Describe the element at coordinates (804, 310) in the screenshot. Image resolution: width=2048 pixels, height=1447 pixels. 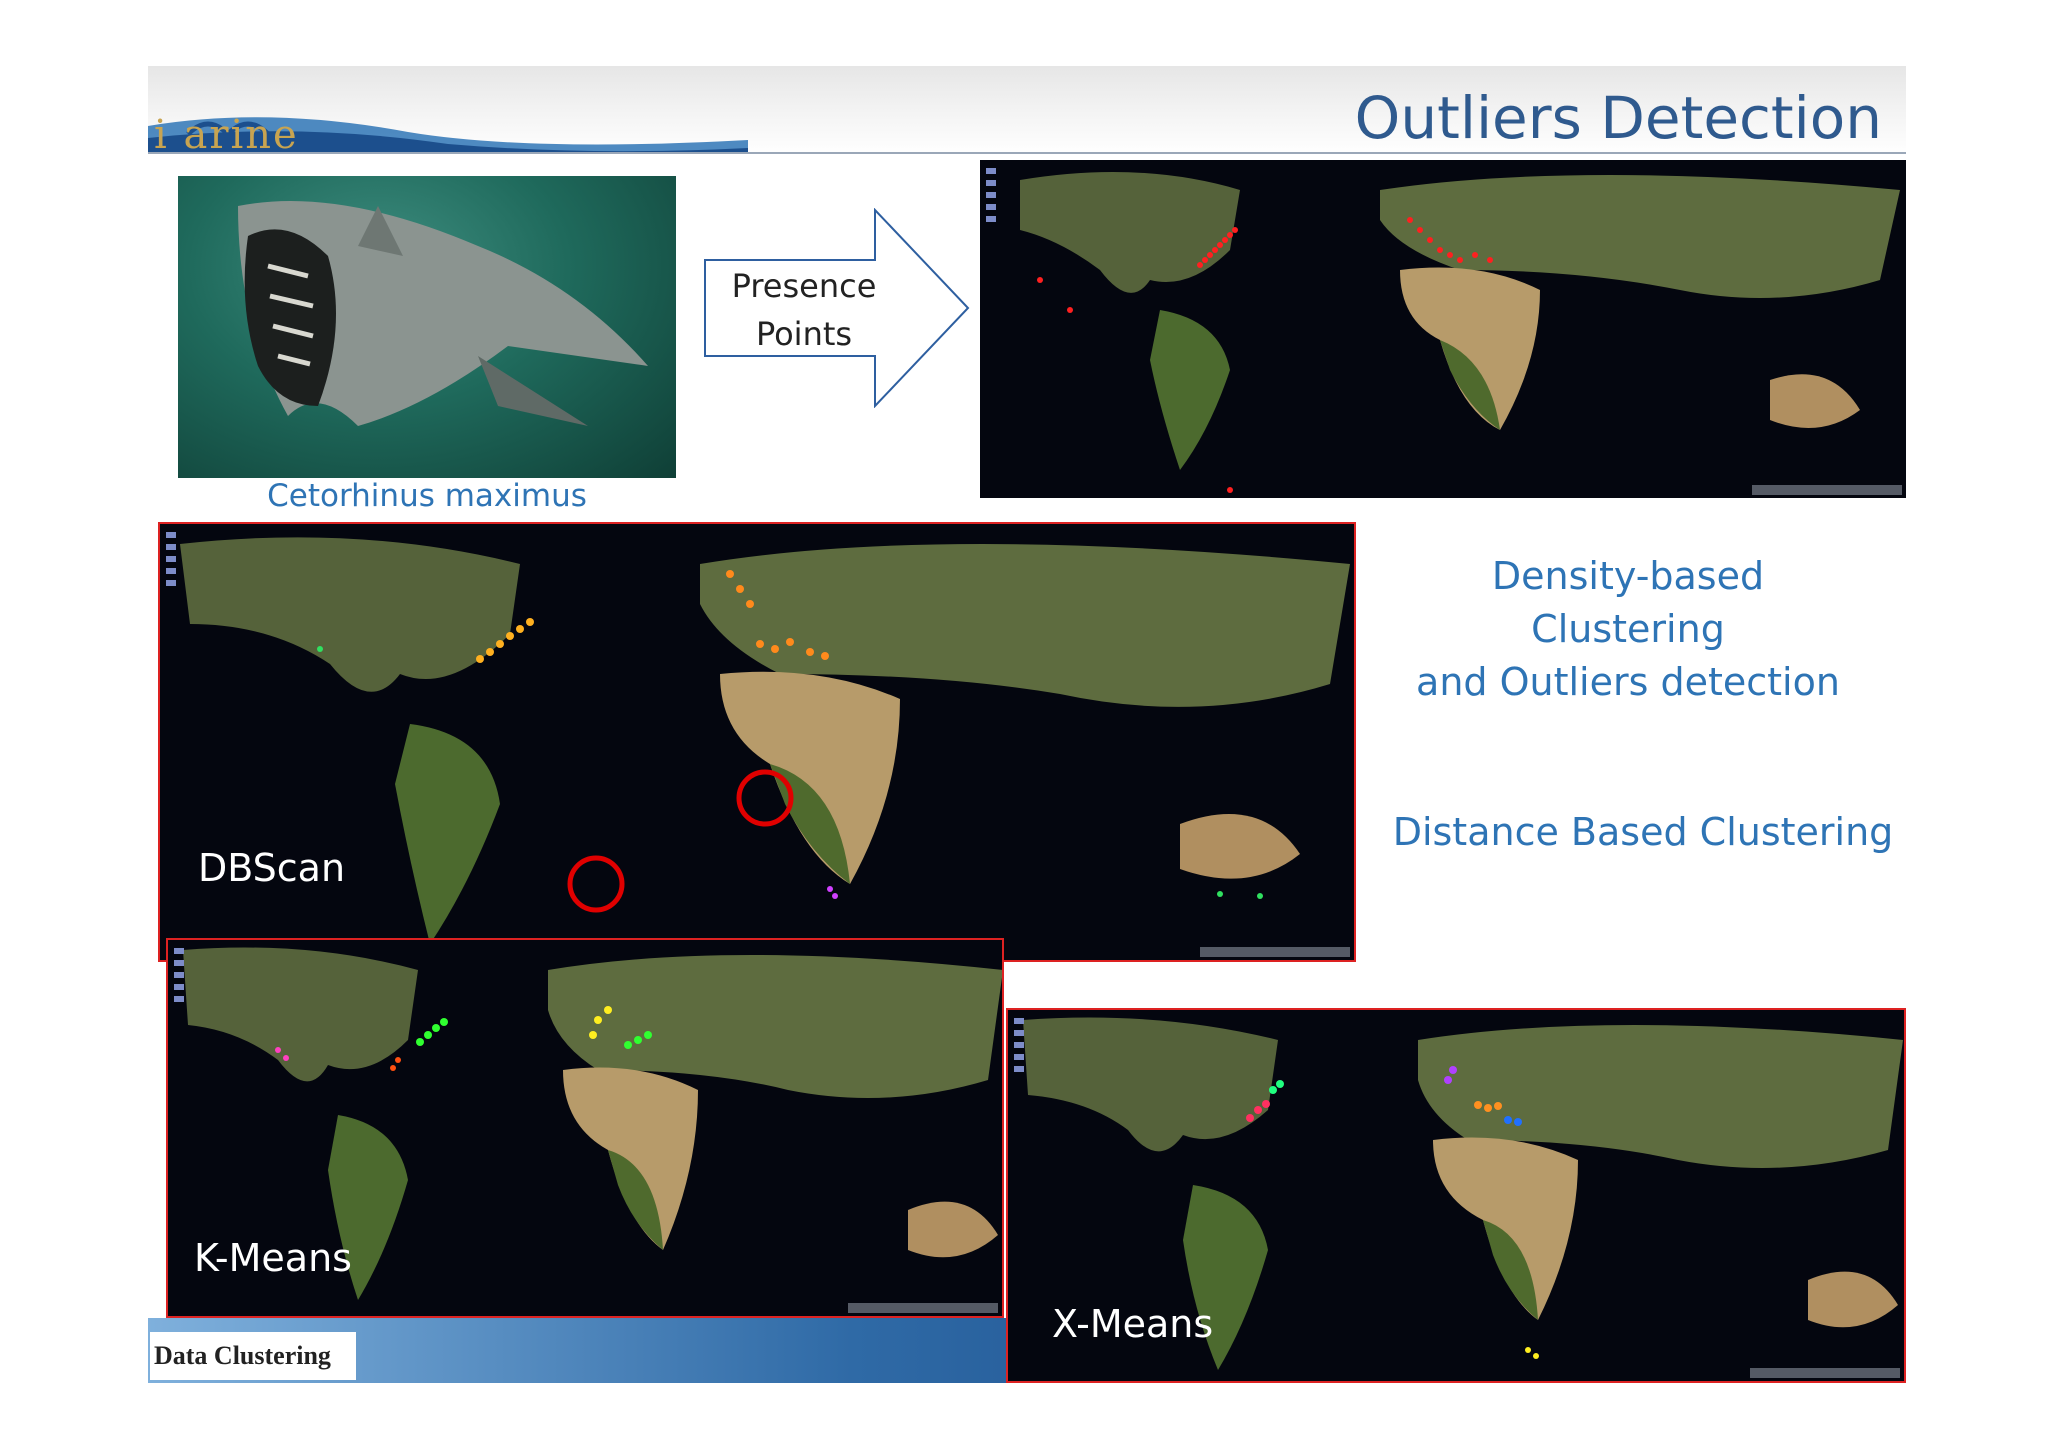
I see `arrow-label: Presence Points` at that location.